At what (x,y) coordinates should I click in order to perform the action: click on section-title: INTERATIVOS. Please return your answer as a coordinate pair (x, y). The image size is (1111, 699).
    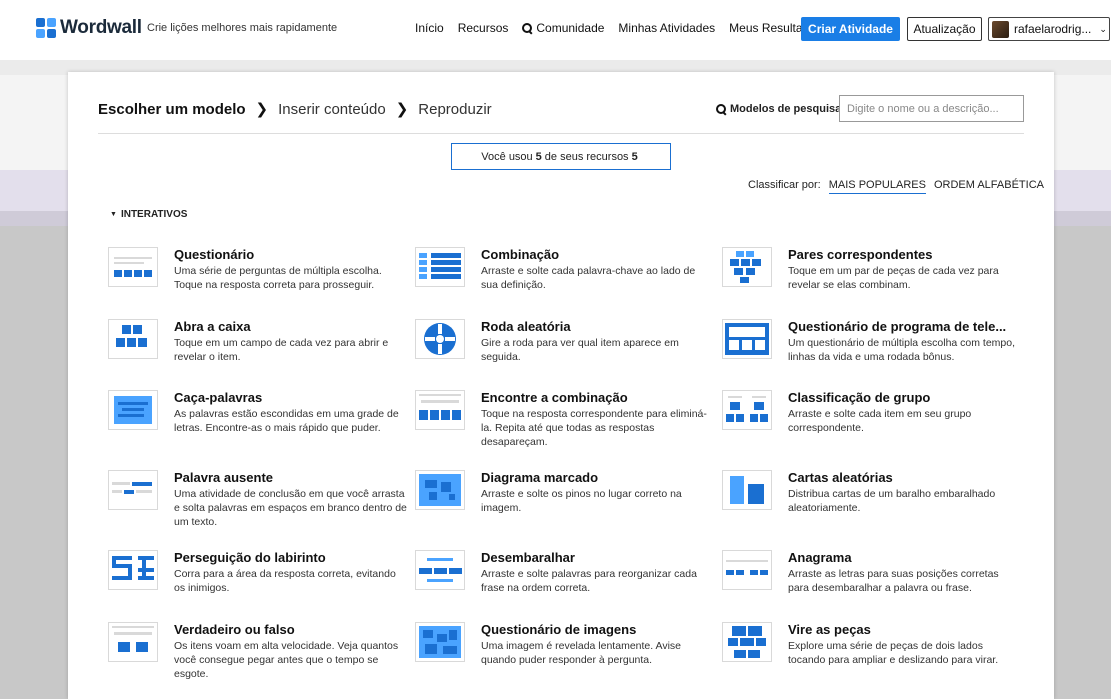
    Looking at the image, I should click on (154, 214).